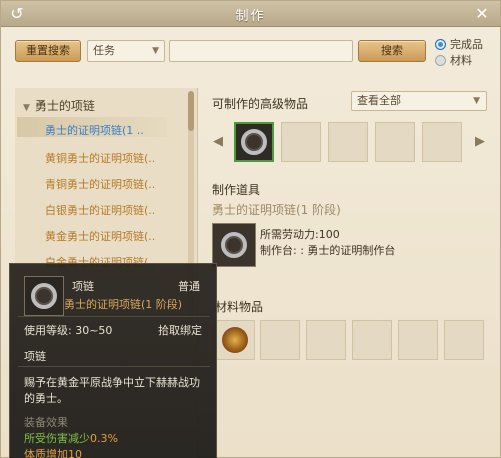  What do you see at coordinates (480, 141) in the screenshot?
I see `next-arrow-icon: ▶` at bounding box center [480, 141].